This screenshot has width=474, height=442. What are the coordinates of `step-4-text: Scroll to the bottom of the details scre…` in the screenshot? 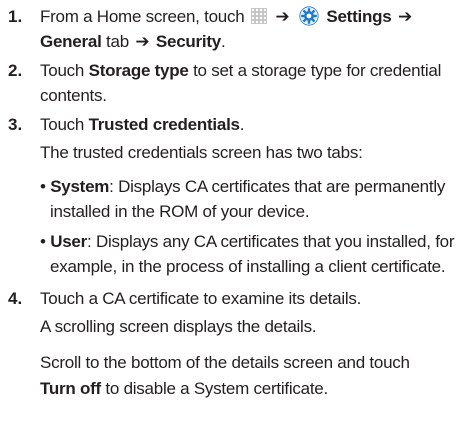 It's located at (225, 362).